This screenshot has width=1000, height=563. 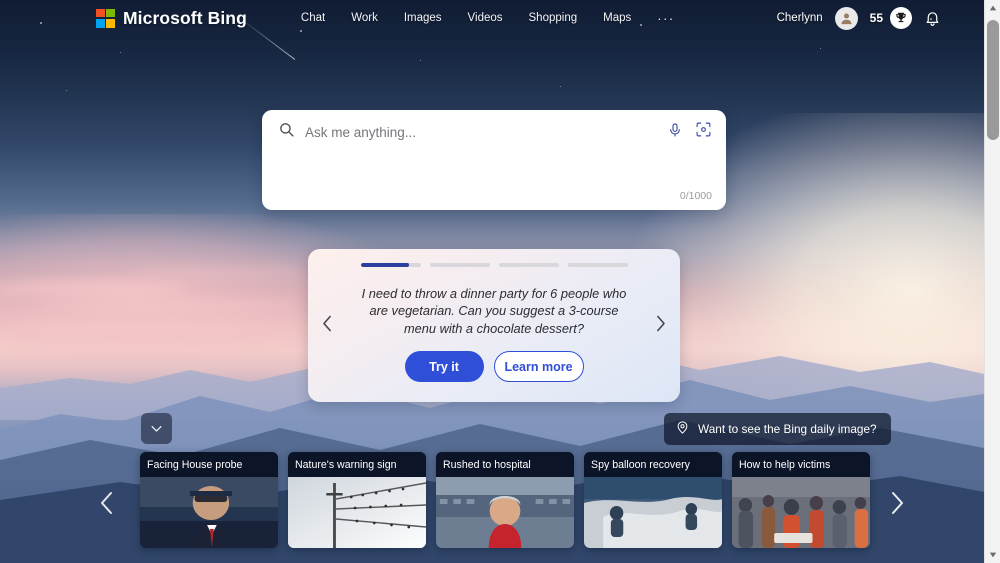 I want to click on nav-item-work: Work, so click(x=364, y=18).